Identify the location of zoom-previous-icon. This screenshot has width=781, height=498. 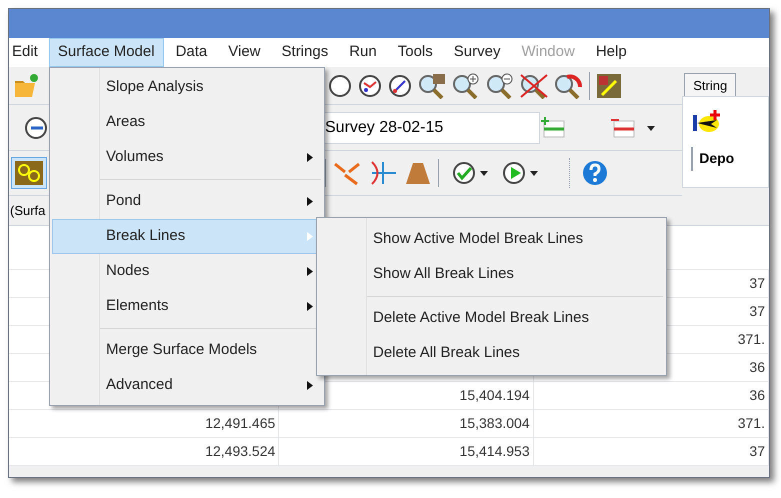
(568, 85).